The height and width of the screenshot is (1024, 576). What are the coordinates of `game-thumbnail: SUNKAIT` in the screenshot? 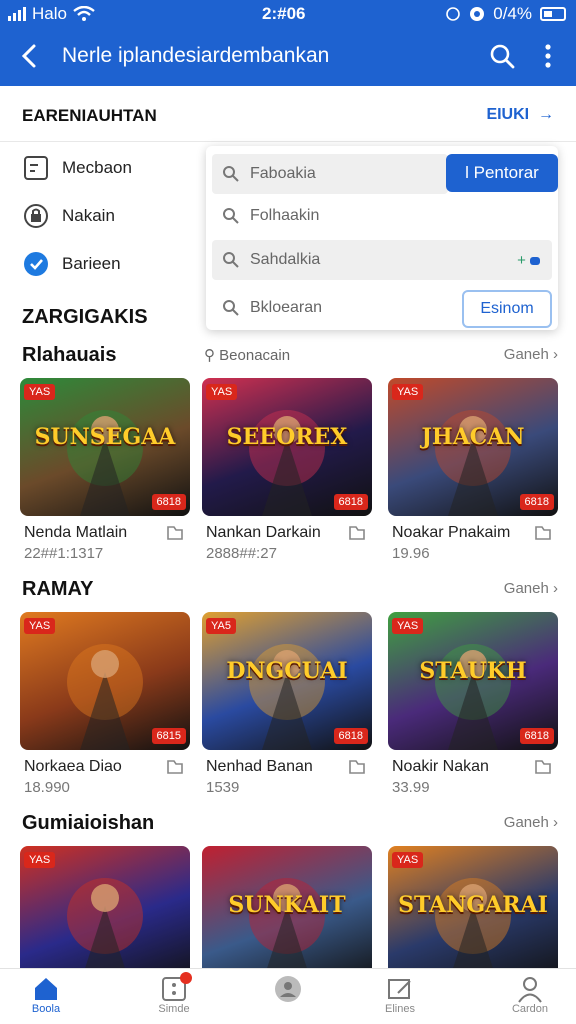 It's located at (287, 915).